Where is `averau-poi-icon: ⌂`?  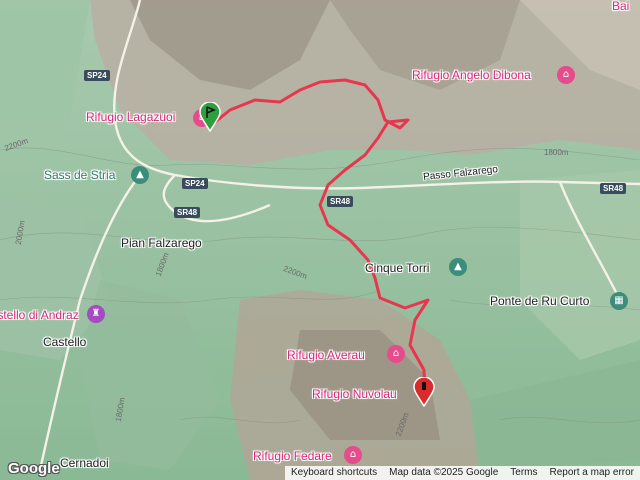
averau-poi-icon: ⌂ is located at coordinates (396, 354).